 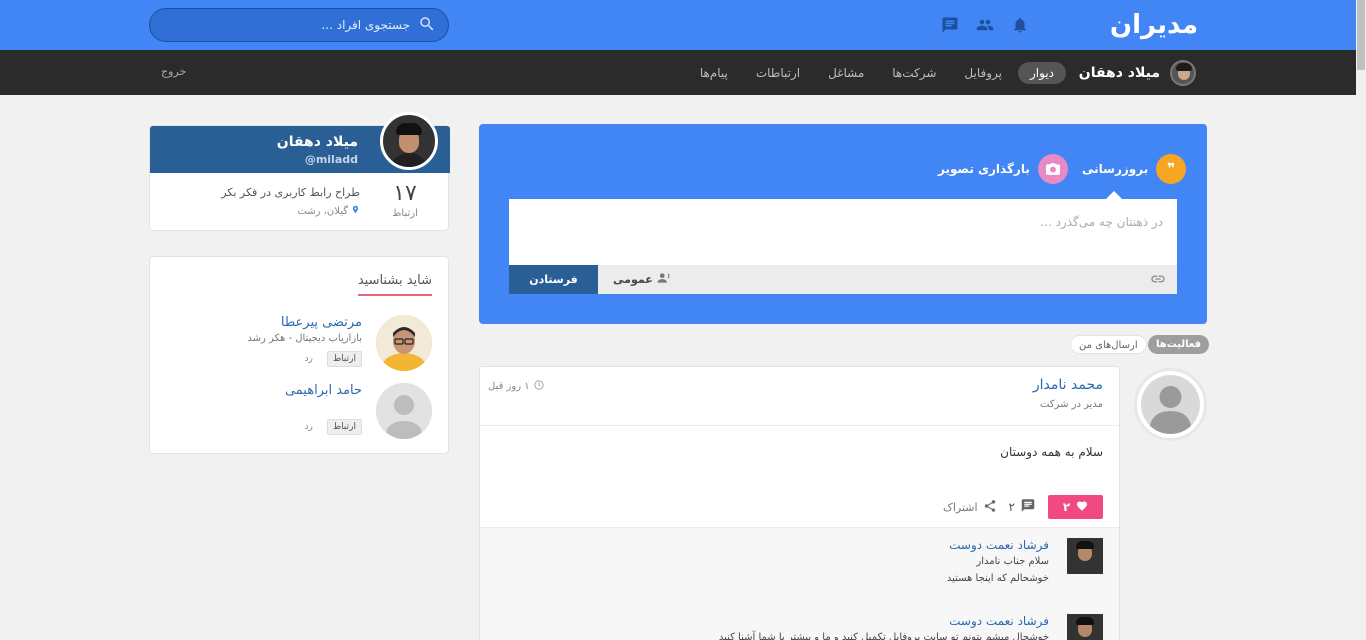 What do you see at coordinates (714, 73) in the screenshot?
I see `nav-item-messages: پیام‌ها` at bounding box center [714, 73].